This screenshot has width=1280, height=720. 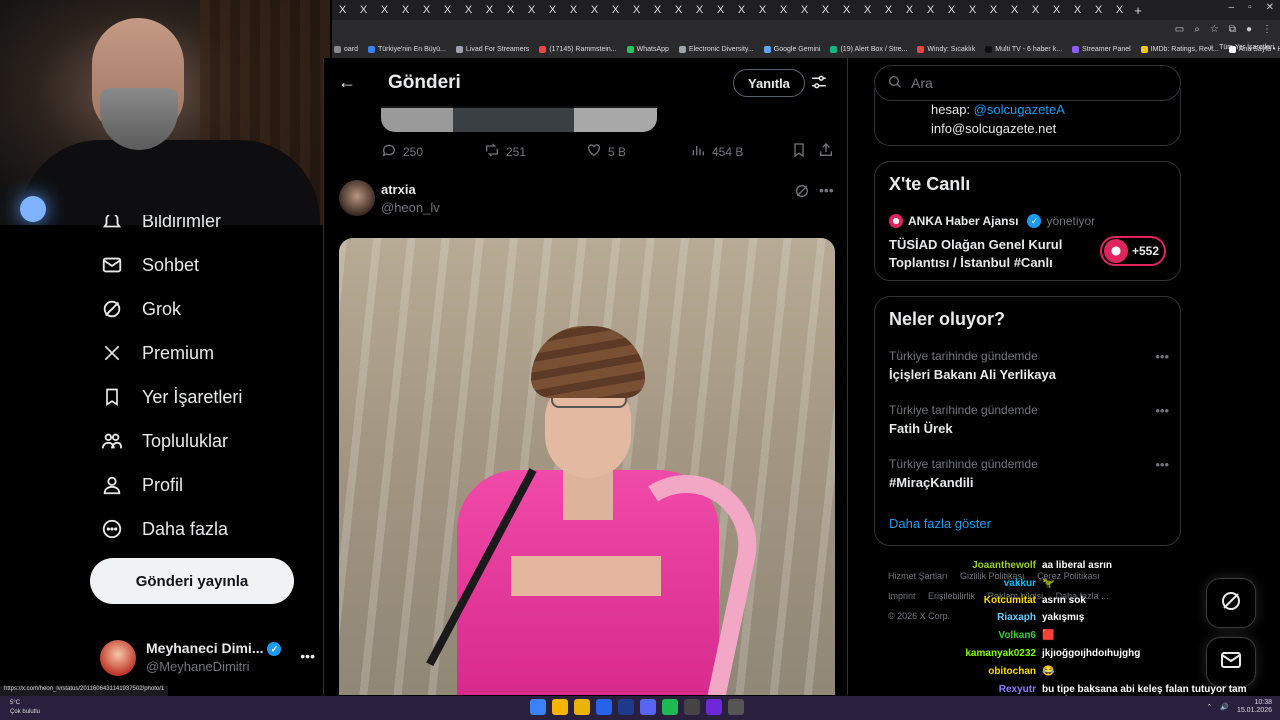 What do you see at coordinates (819, 84) in the screenshot?
I see `filter-sliders-icon` at bounding box center [819, 84].